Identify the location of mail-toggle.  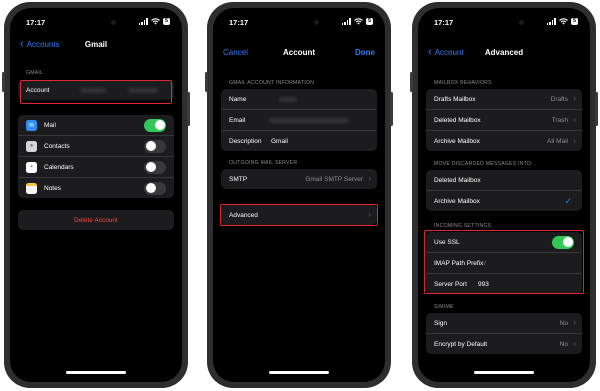
(155, 125).